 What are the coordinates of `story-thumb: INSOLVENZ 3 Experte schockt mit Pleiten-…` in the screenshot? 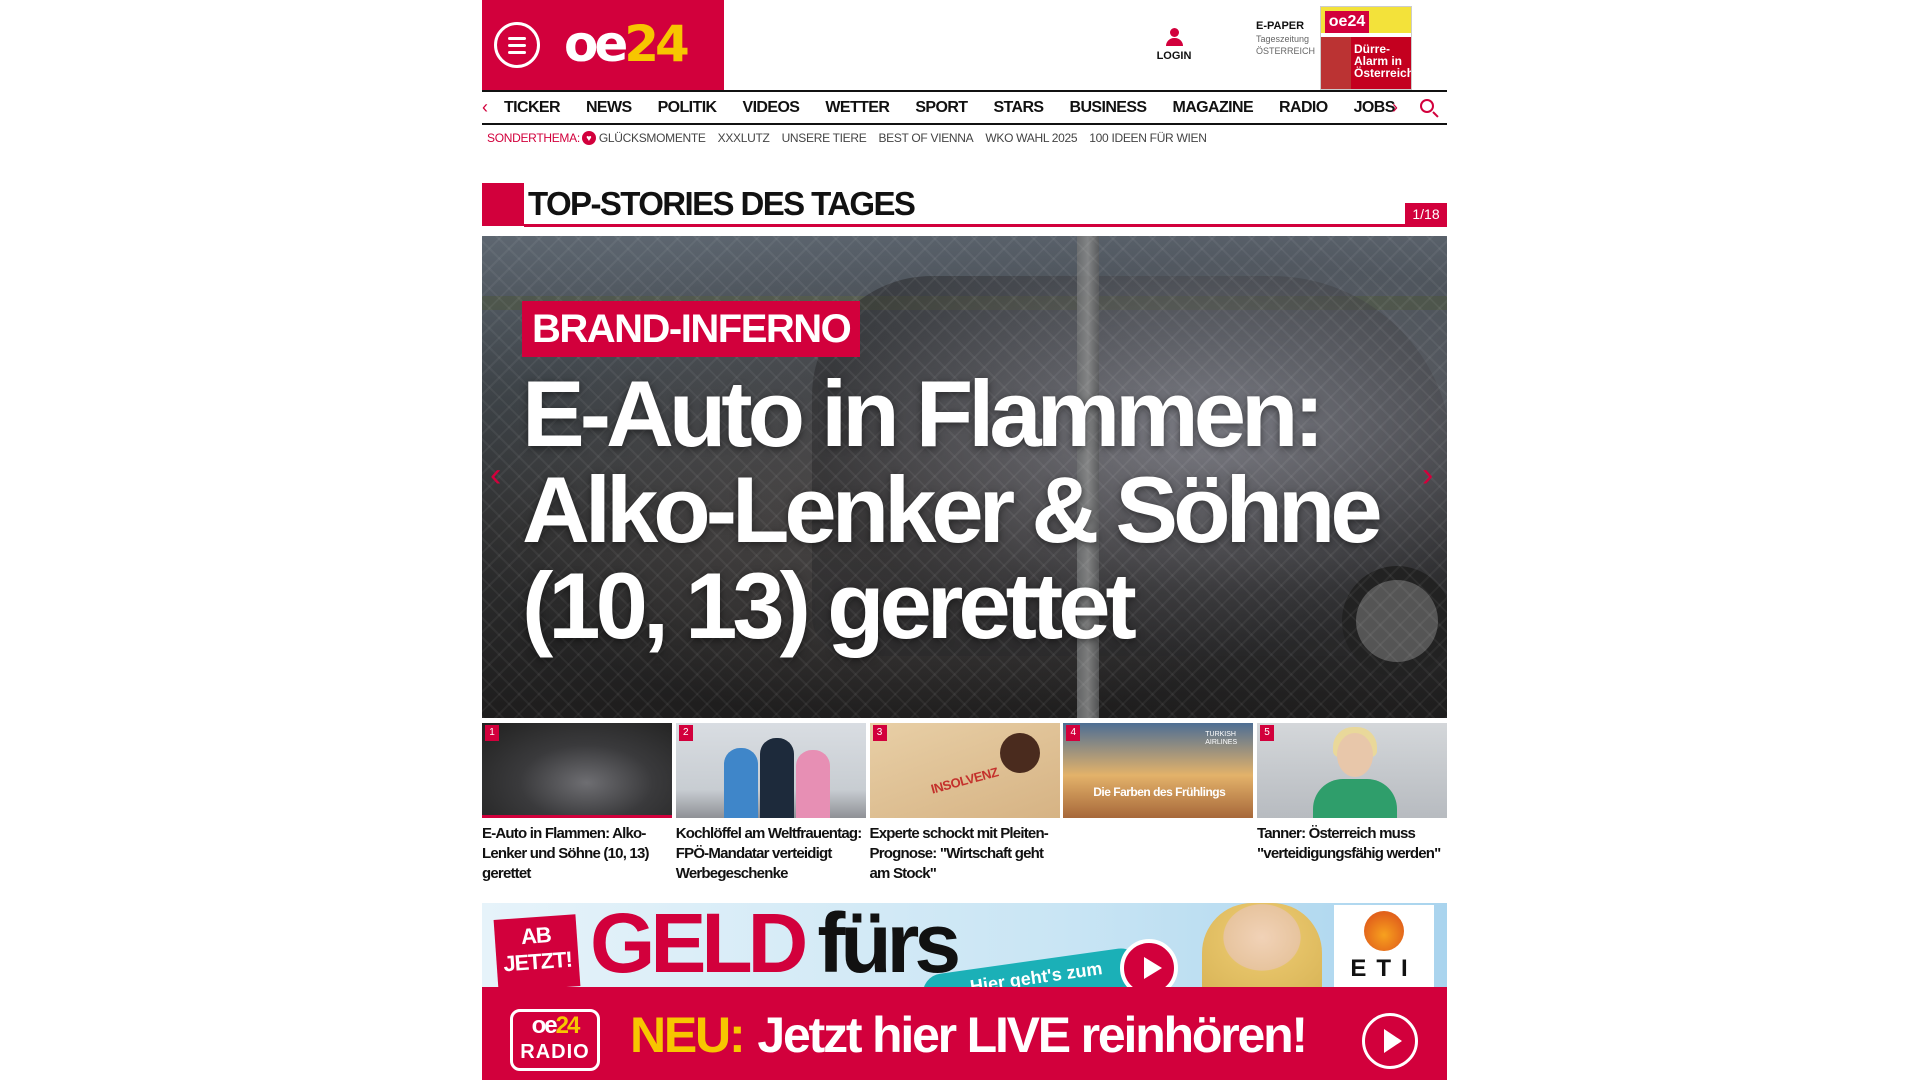 It's located at (964, 803).